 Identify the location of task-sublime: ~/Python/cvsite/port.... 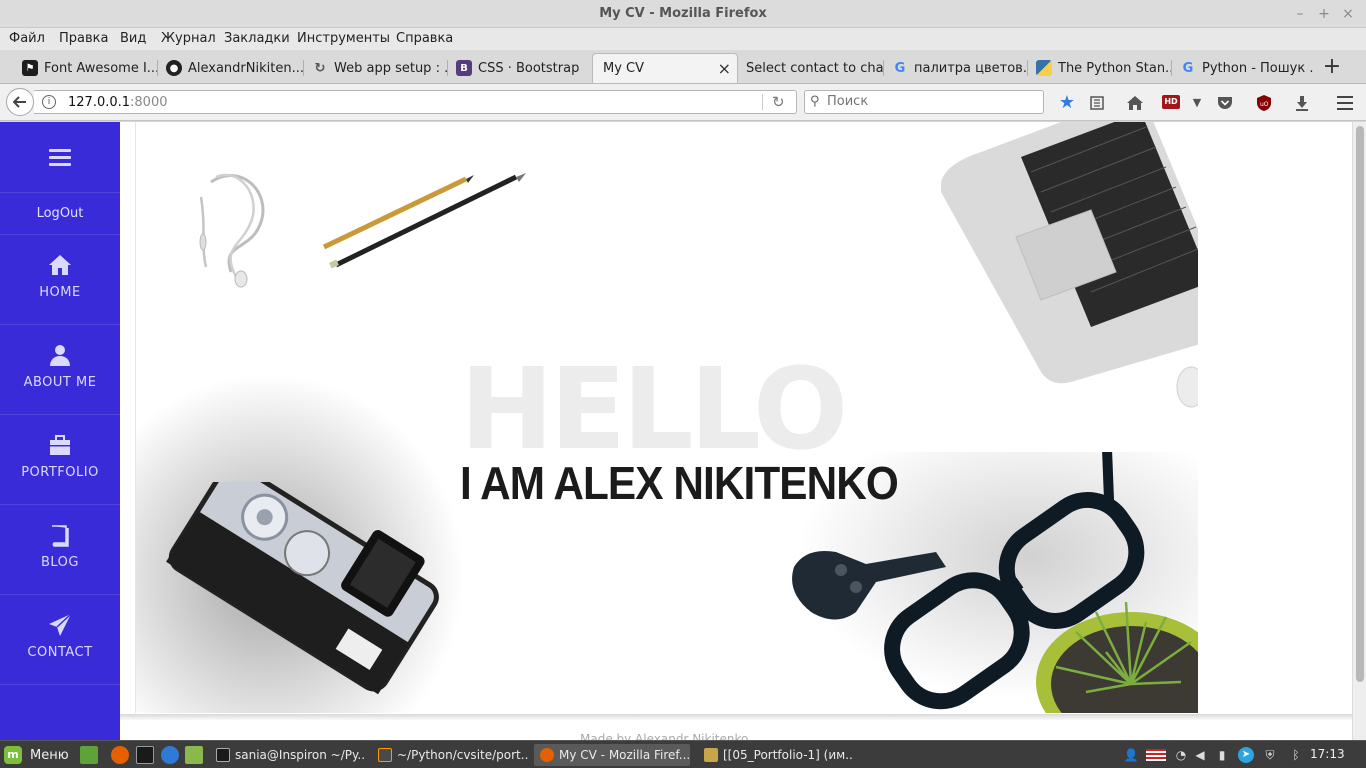
(450, 755).